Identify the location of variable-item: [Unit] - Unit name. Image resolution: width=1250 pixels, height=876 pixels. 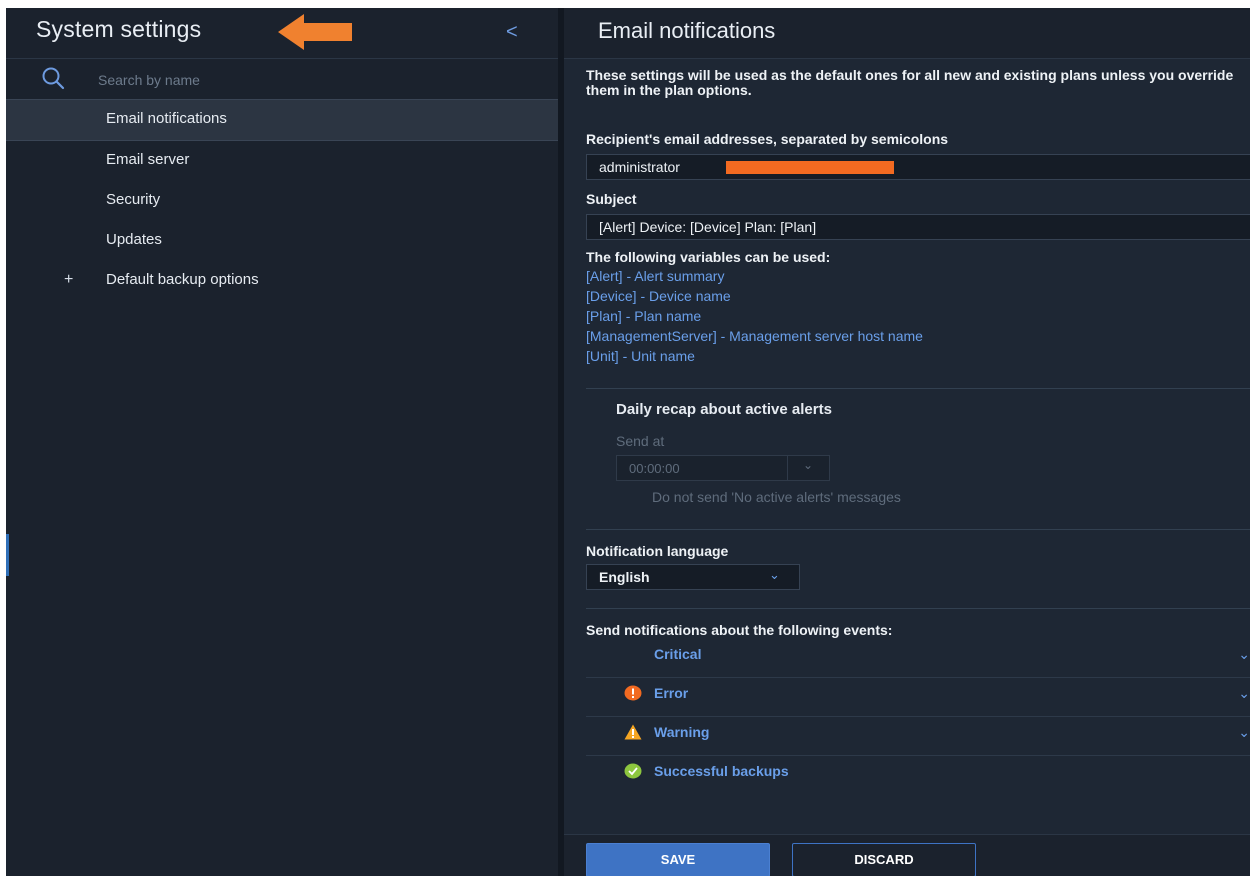
(640, 356).